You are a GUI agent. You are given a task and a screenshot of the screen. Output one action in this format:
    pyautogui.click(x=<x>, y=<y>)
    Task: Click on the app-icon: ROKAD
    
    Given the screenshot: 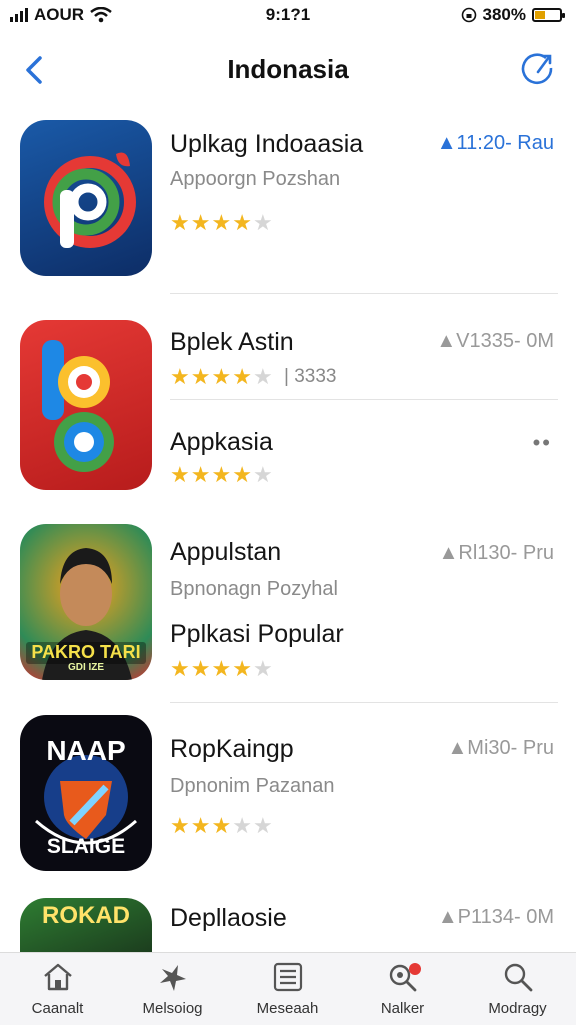 What is the action you would take?
    pyautogui.click(x=86, y=928)
    